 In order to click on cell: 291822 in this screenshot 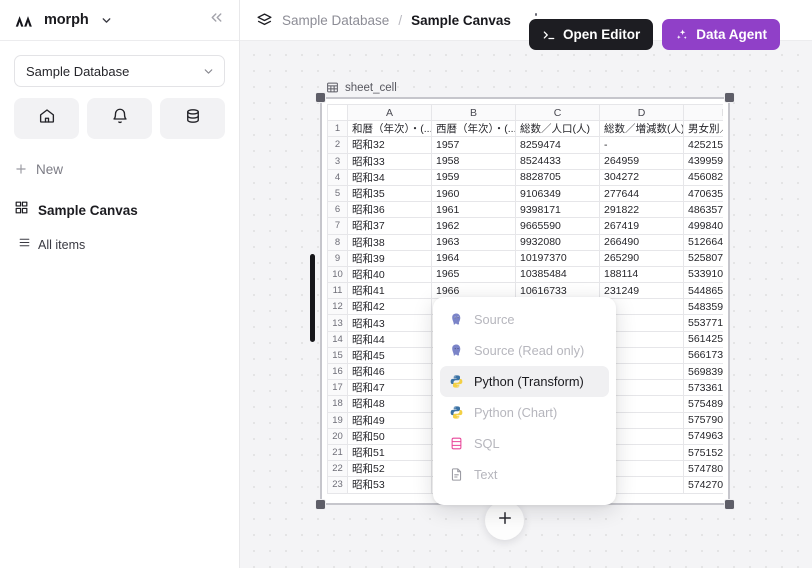, I will do `click(641, 210)`.